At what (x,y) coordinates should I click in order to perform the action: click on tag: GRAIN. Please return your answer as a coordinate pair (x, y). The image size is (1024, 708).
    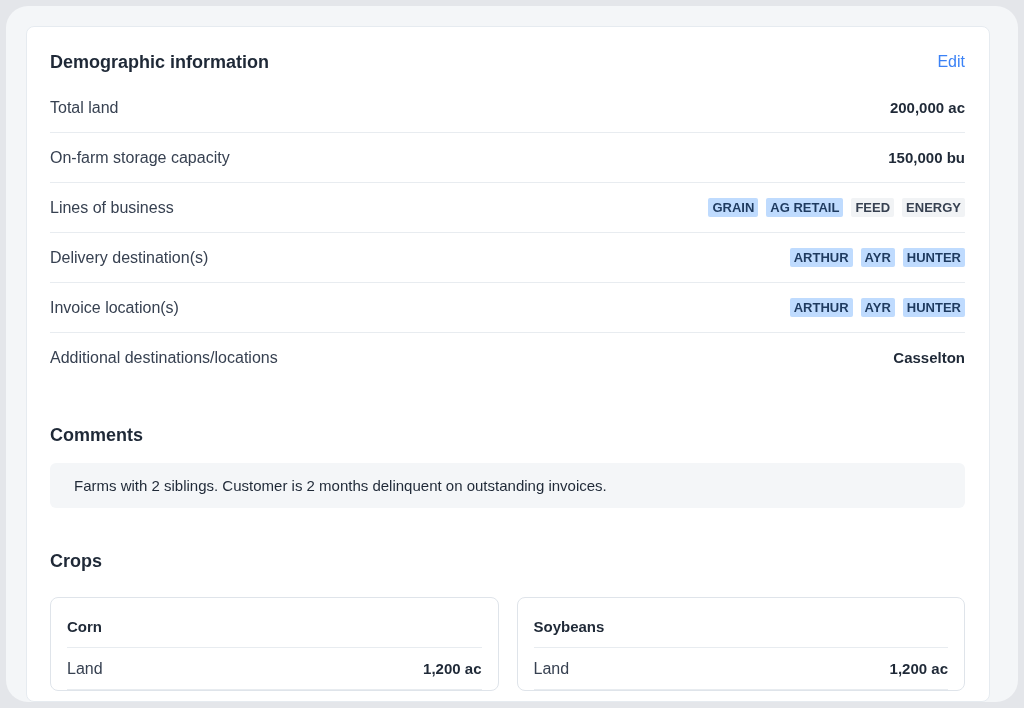
    Looking at the image, I should click on (733, 207).